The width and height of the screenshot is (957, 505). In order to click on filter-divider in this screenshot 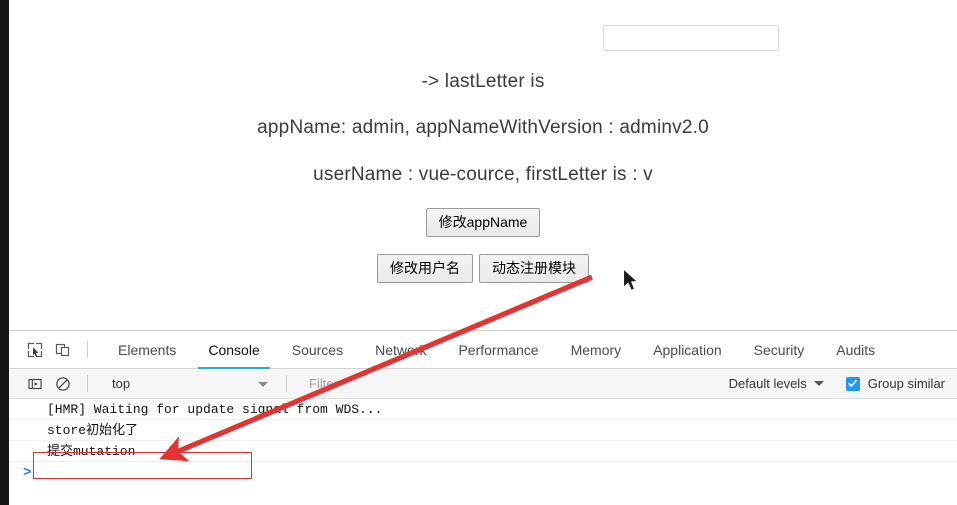, I will do `click(286, 383)`.